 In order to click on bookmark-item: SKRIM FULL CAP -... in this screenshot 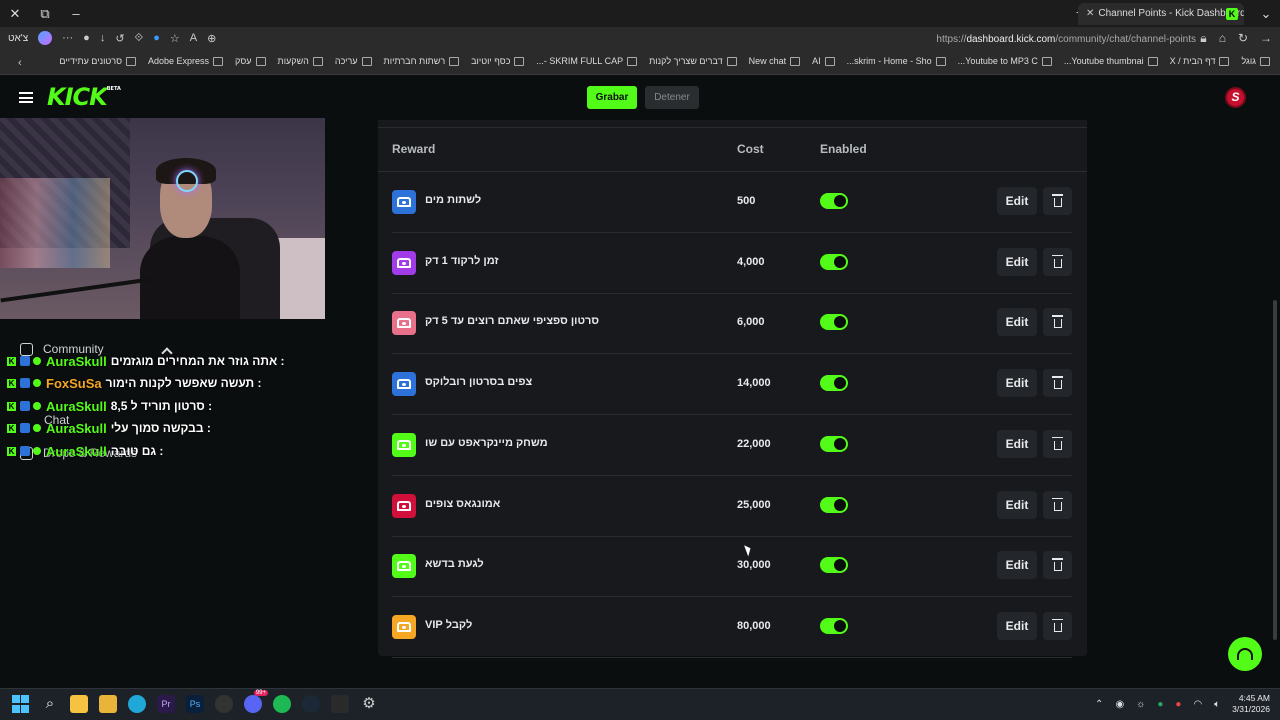, I will do `click(587, 61)`.